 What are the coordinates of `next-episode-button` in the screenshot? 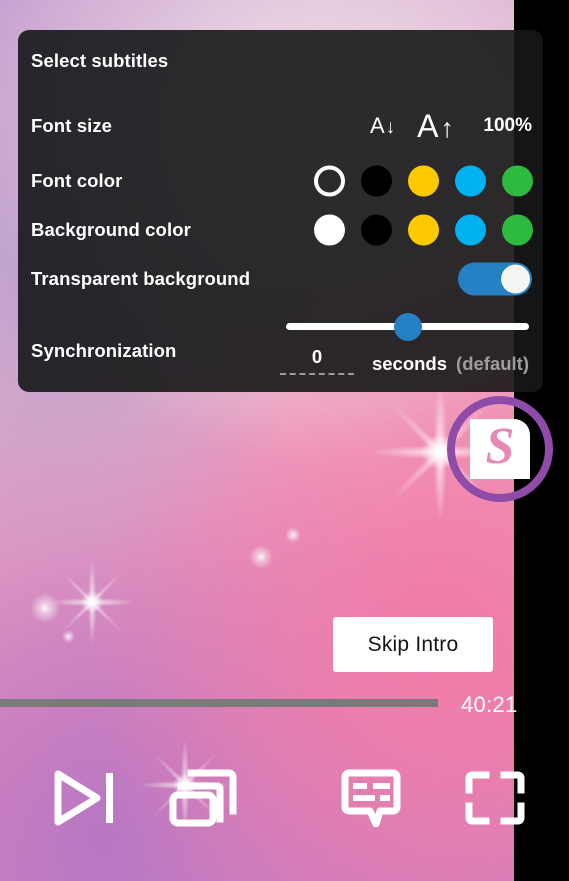 It's located at (85, 797).